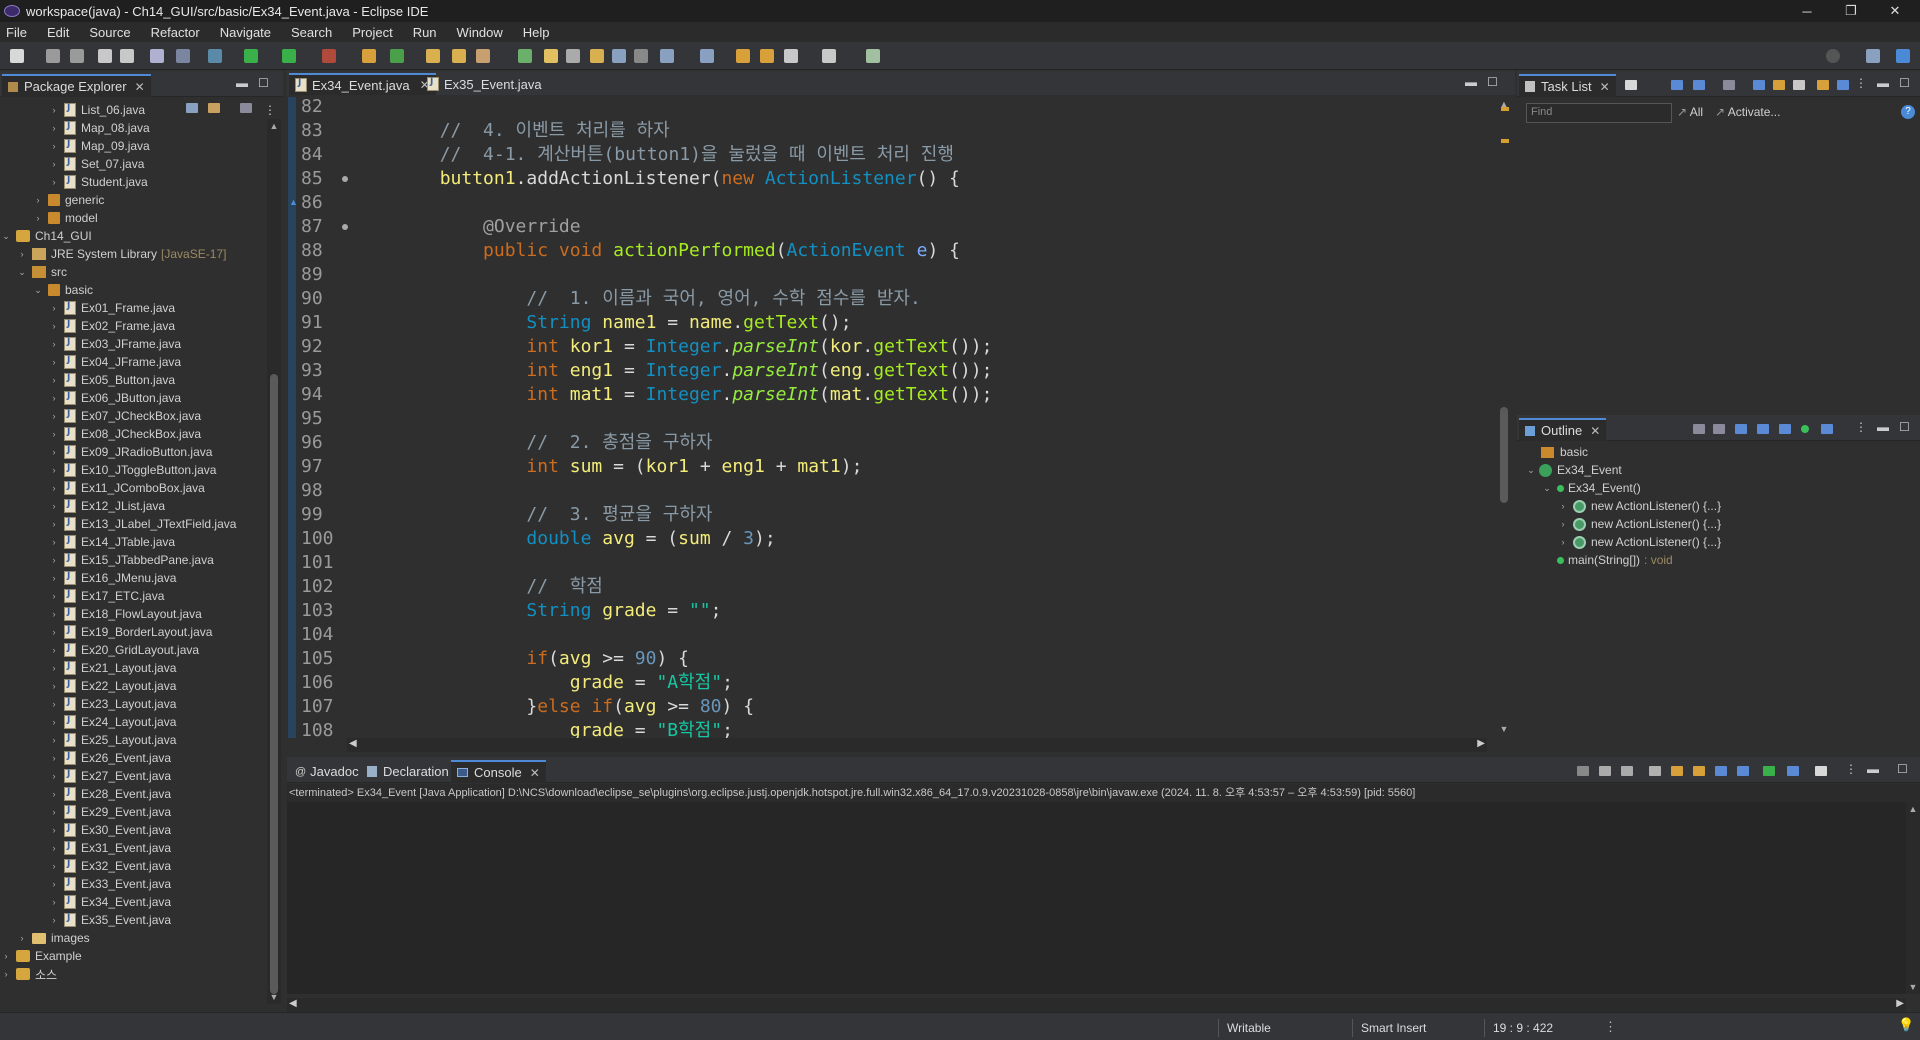 The height and width of the screenshot is (1040, 1920). I want to click on show-stderr-icon, so click(1743, 771).